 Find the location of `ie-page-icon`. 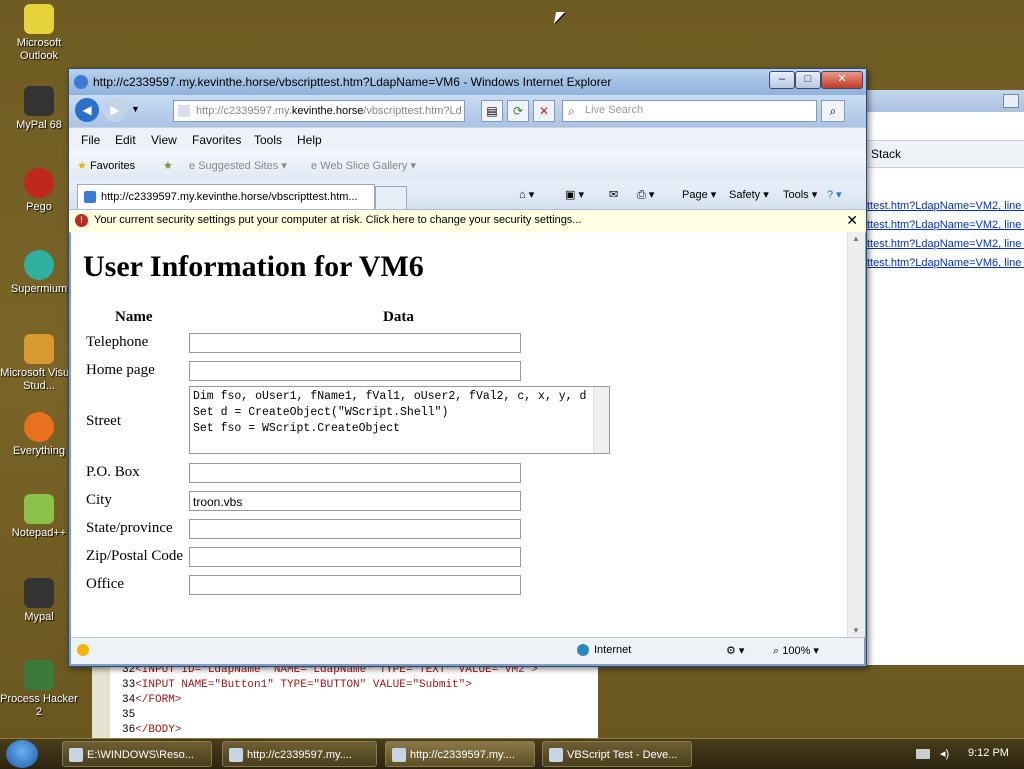

ie-page-icon is located at coordinates (90, 197).